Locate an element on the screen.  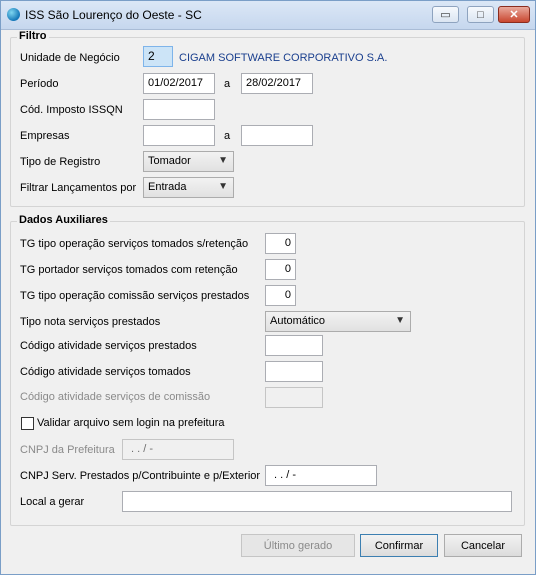
ultimo-gerado-label: Último gerado is located at coordinates (298, 545).